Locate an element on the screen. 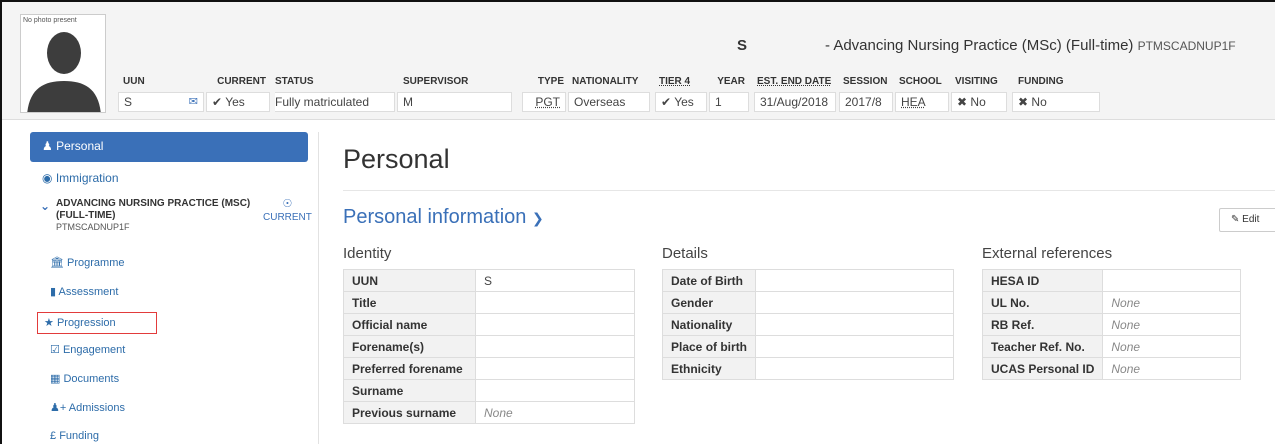 This screenshot has height=444, width=1275. table-row: Surname is located at coordinates (489, 390).